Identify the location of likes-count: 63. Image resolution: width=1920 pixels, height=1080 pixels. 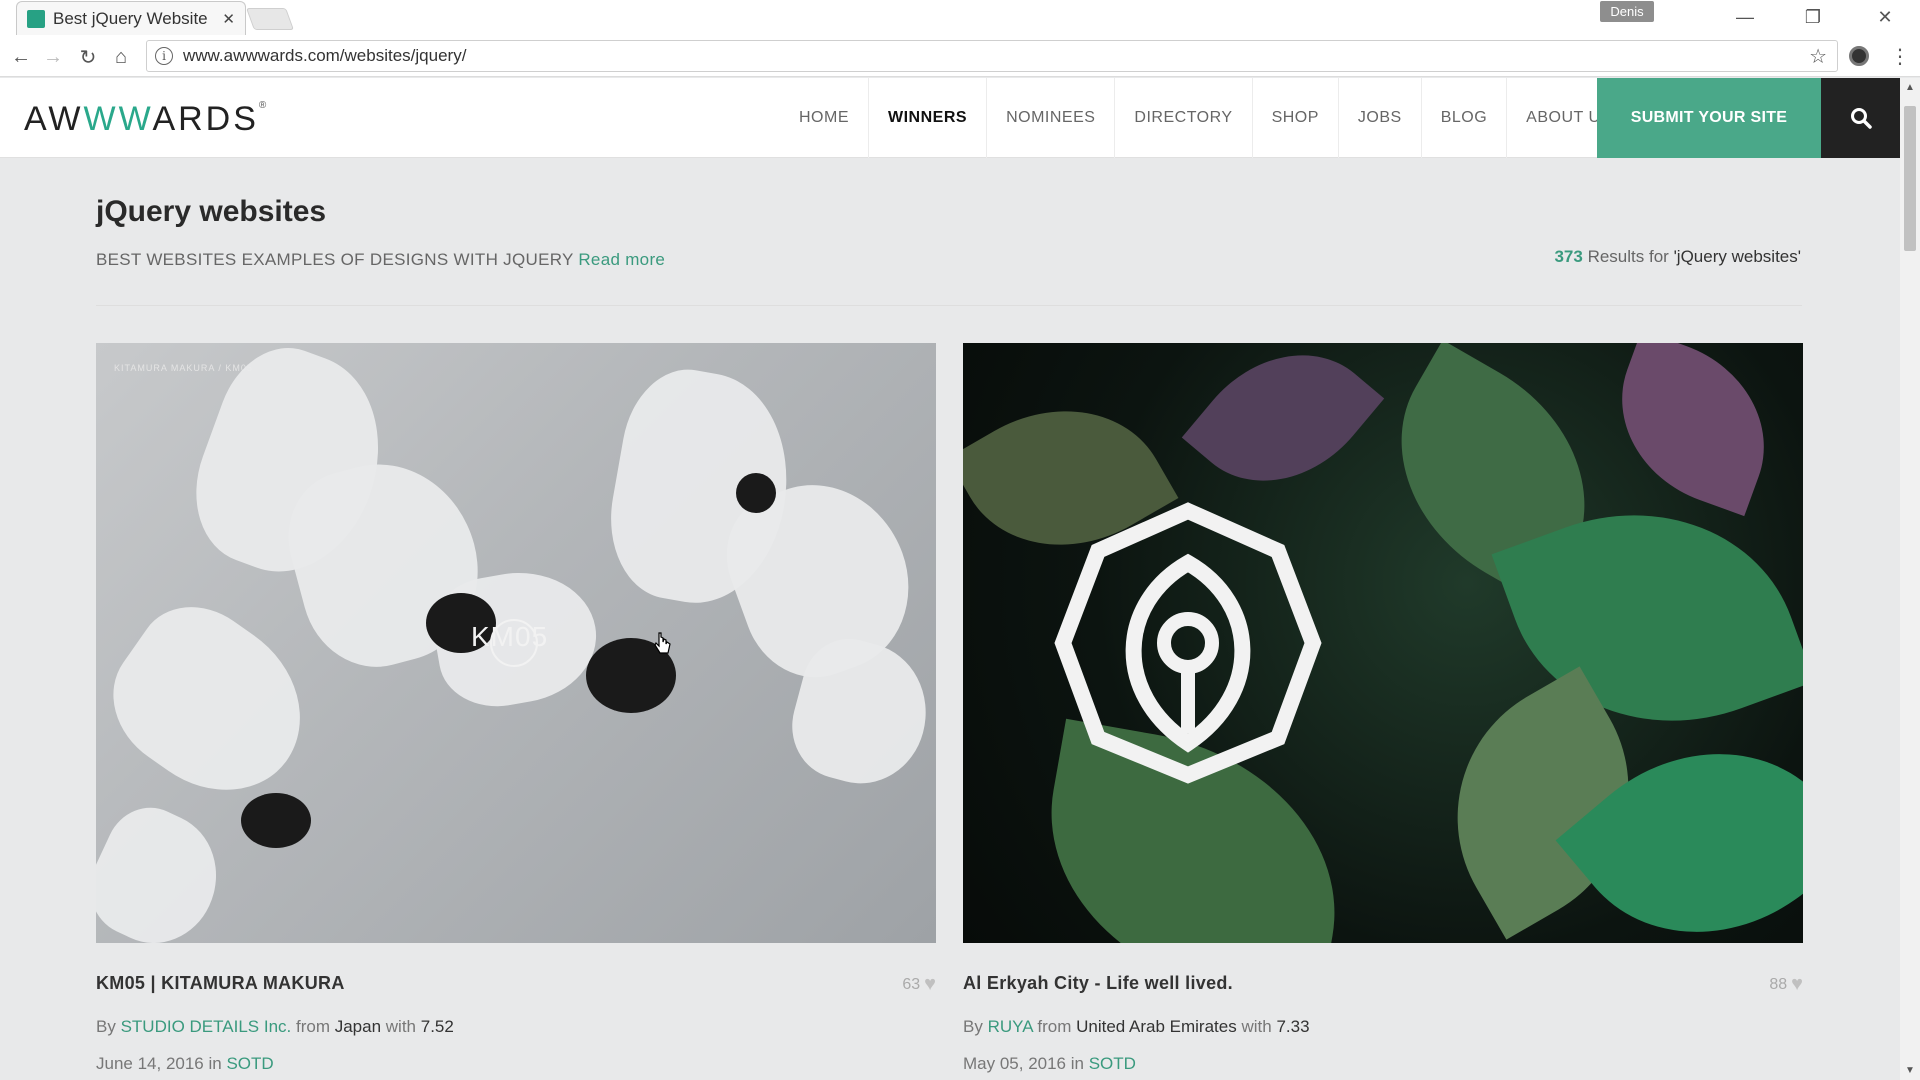
(911, 984).